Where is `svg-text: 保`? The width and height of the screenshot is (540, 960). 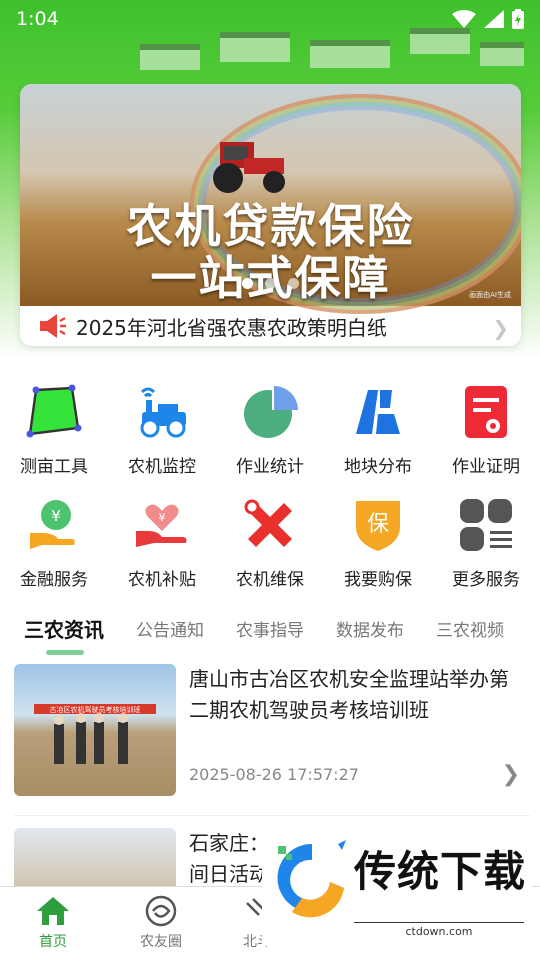
svg-text: 保 is located at coordinates (378, 524).